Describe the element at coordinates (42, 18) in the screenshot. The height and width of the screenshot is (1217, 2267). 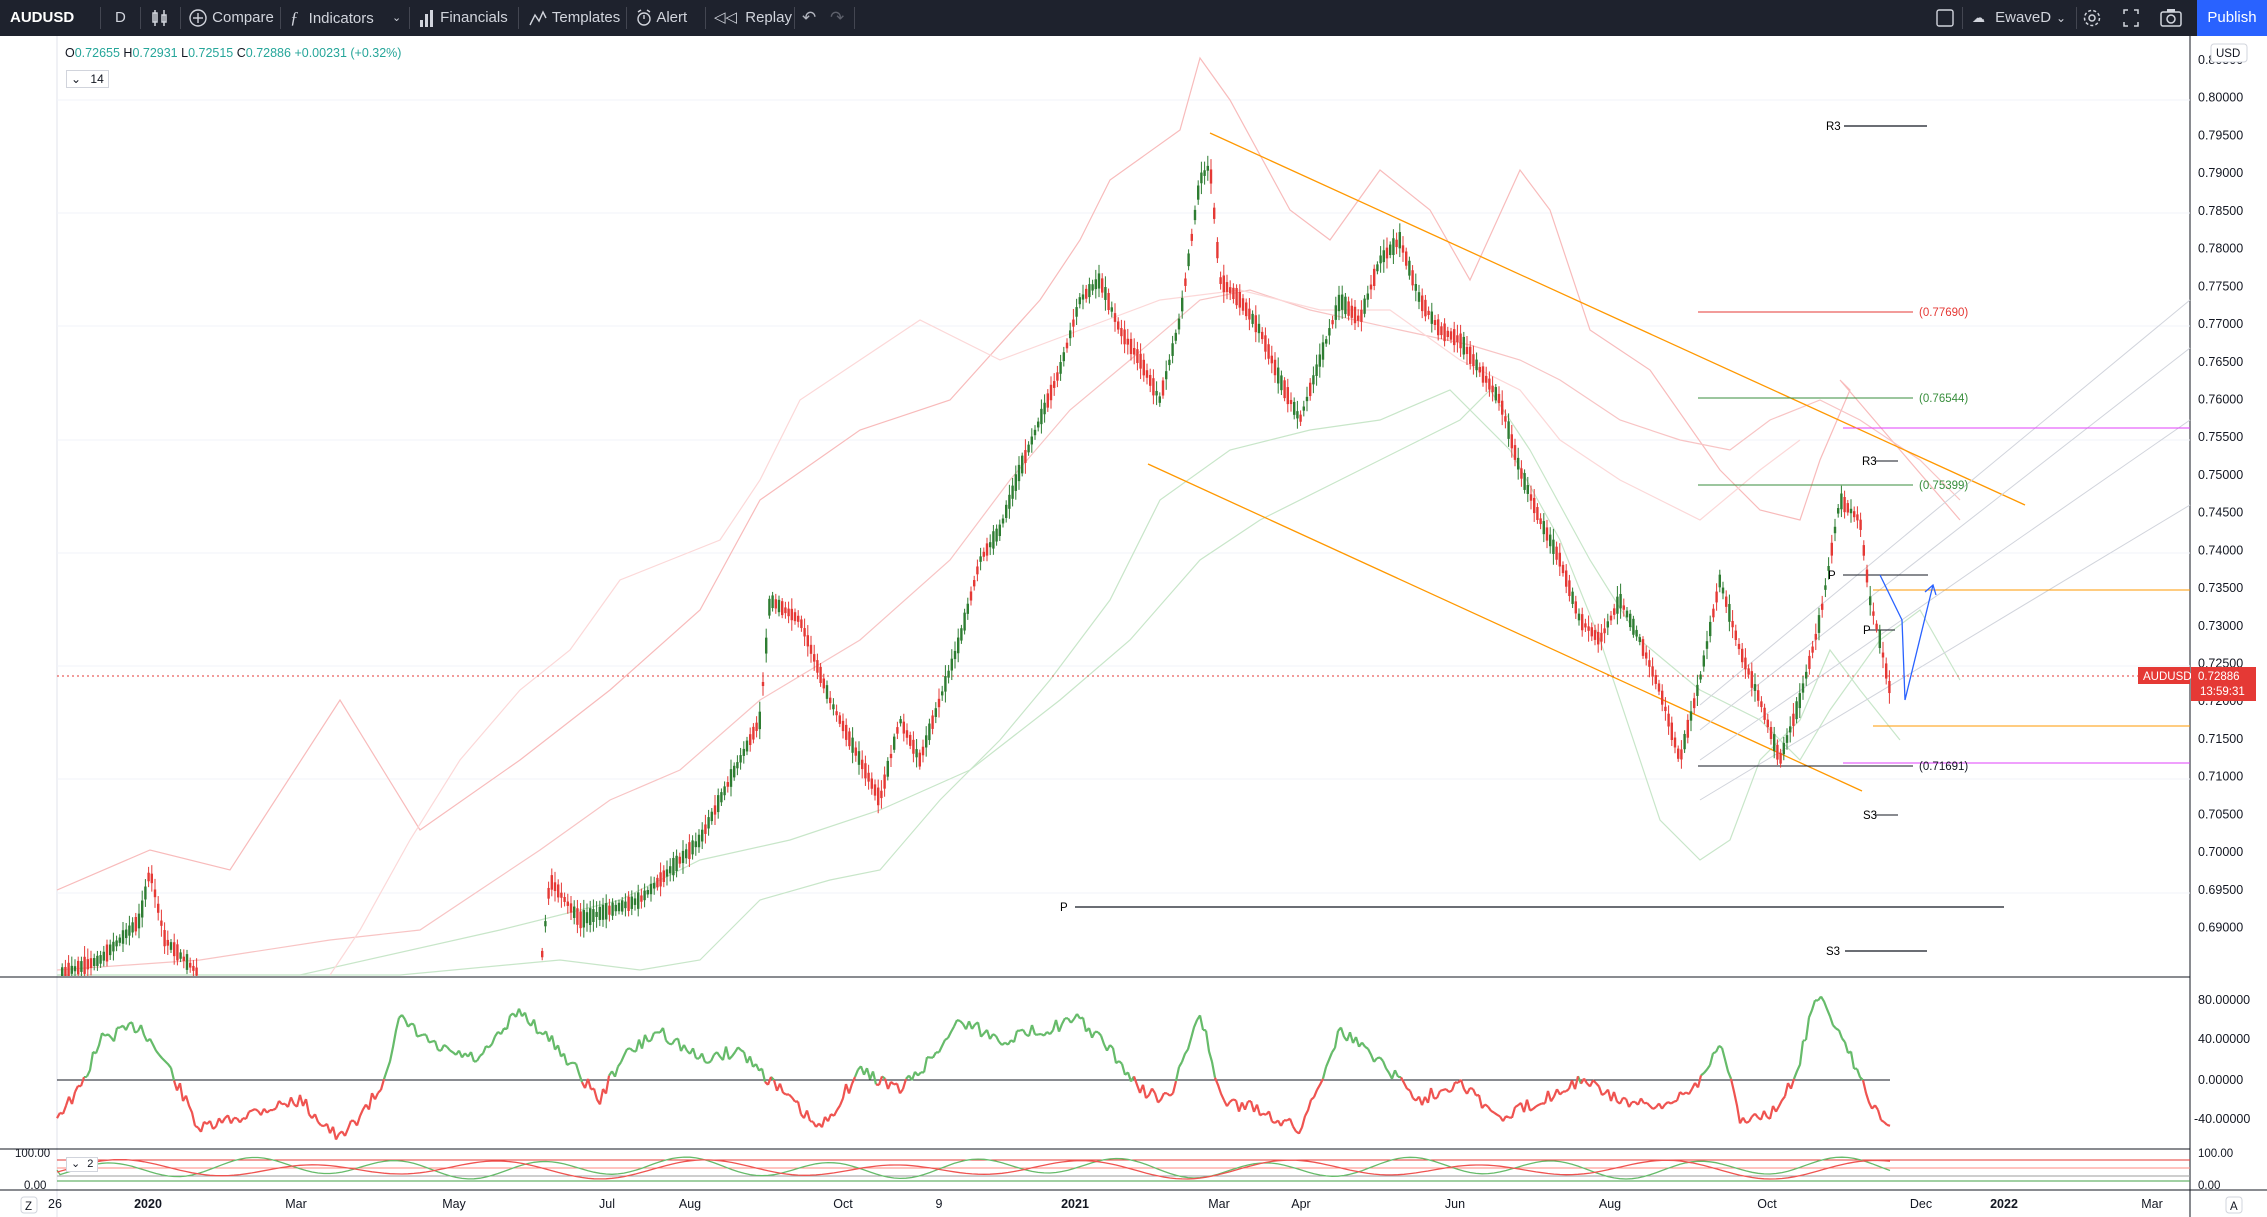
I see `symbol-search: AUDUSD` at that location.